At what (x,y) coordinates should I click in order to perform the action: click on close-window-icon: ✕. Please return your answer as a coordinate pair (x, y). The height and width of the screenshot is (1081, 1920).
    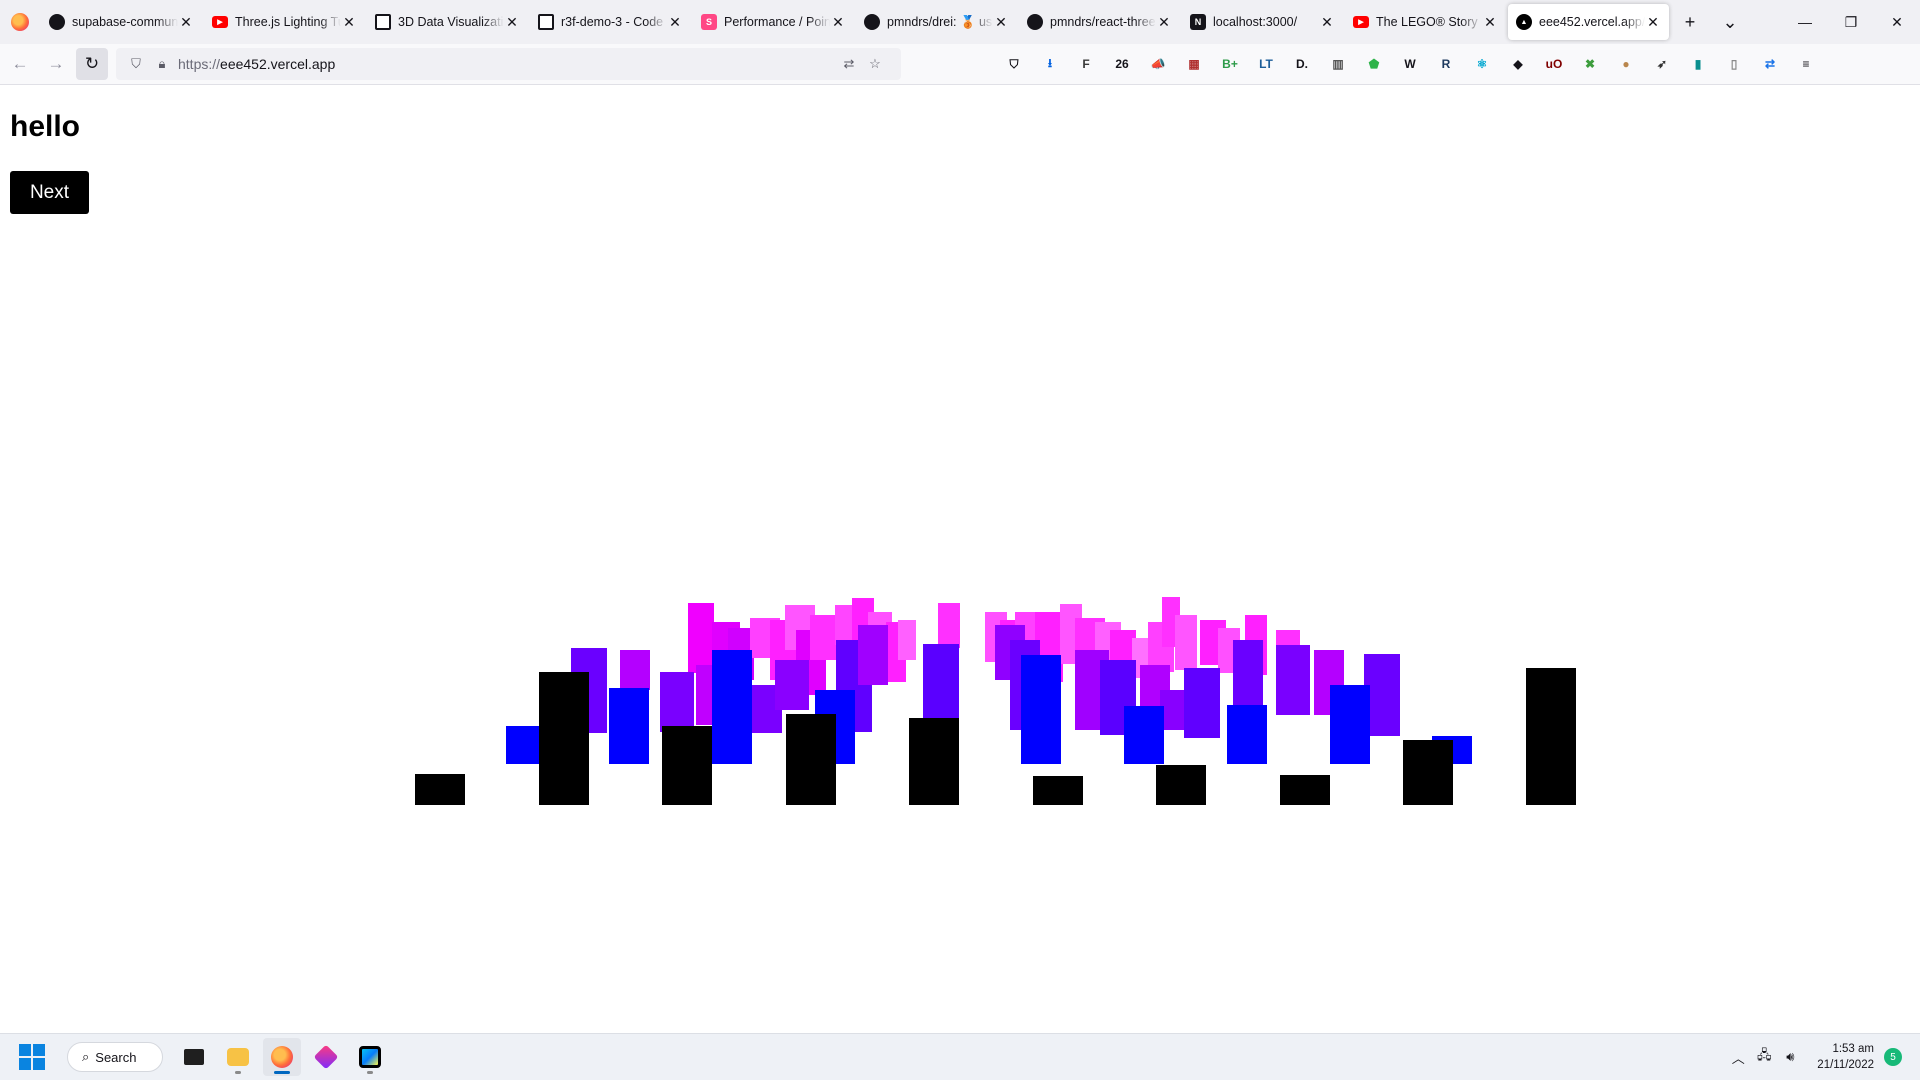
    Looking at the image, I should click on (1897, 22).